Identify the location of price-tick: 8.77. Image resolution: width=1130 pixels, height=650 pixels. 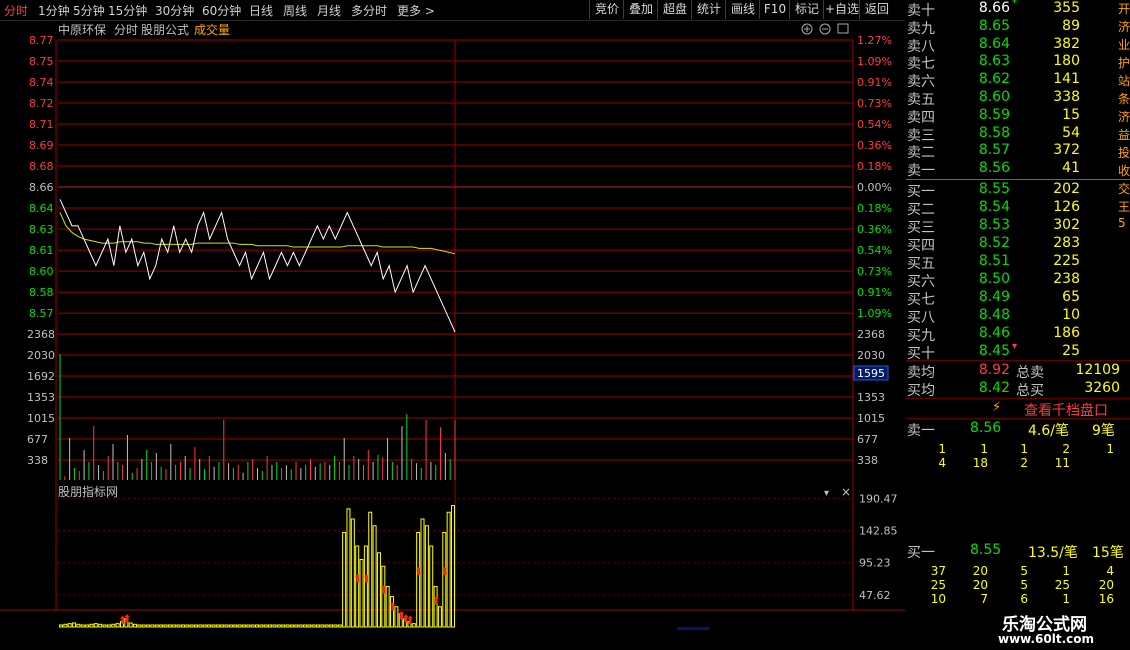
(41, 40).